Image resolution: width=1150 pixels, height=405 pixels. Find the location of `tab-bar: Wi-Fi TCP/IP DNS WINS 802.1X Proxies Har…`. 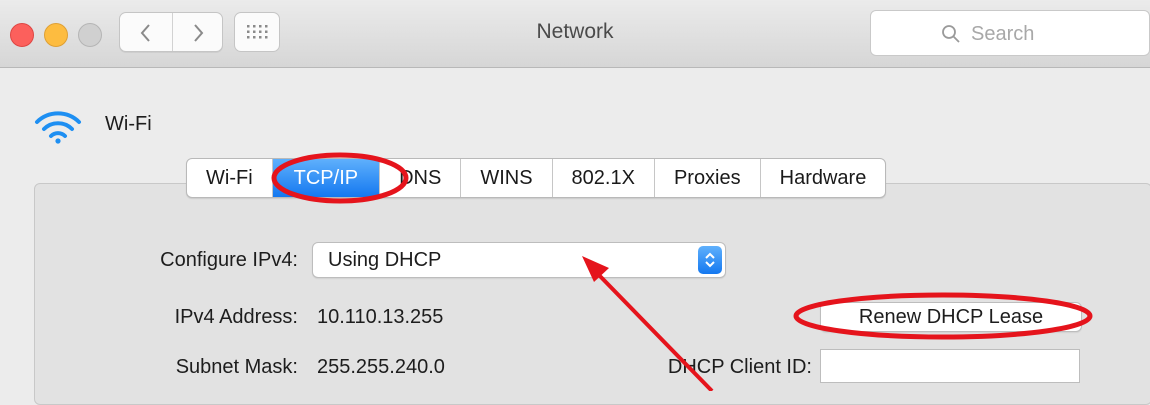

tab-bar: Wi-Fi TCP/IP DNS WINS 802.1X Proxies Har… is located at coordinates (536, 178).